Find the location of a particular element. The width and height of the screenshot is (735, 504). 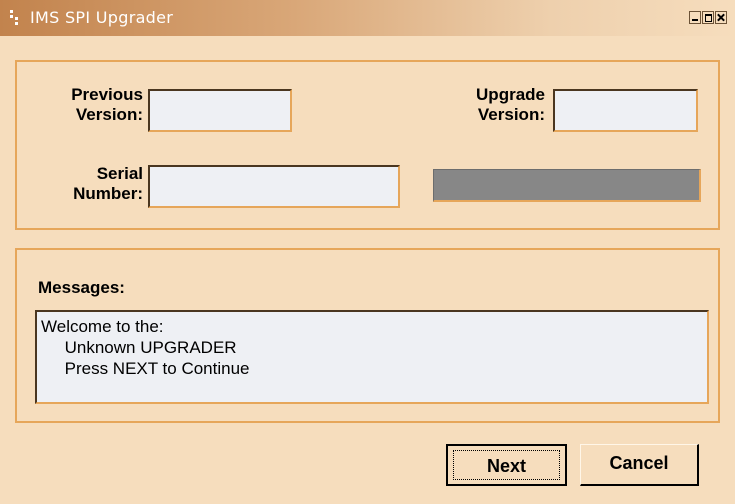

minimize-icon is located at coordinates (695, 17).